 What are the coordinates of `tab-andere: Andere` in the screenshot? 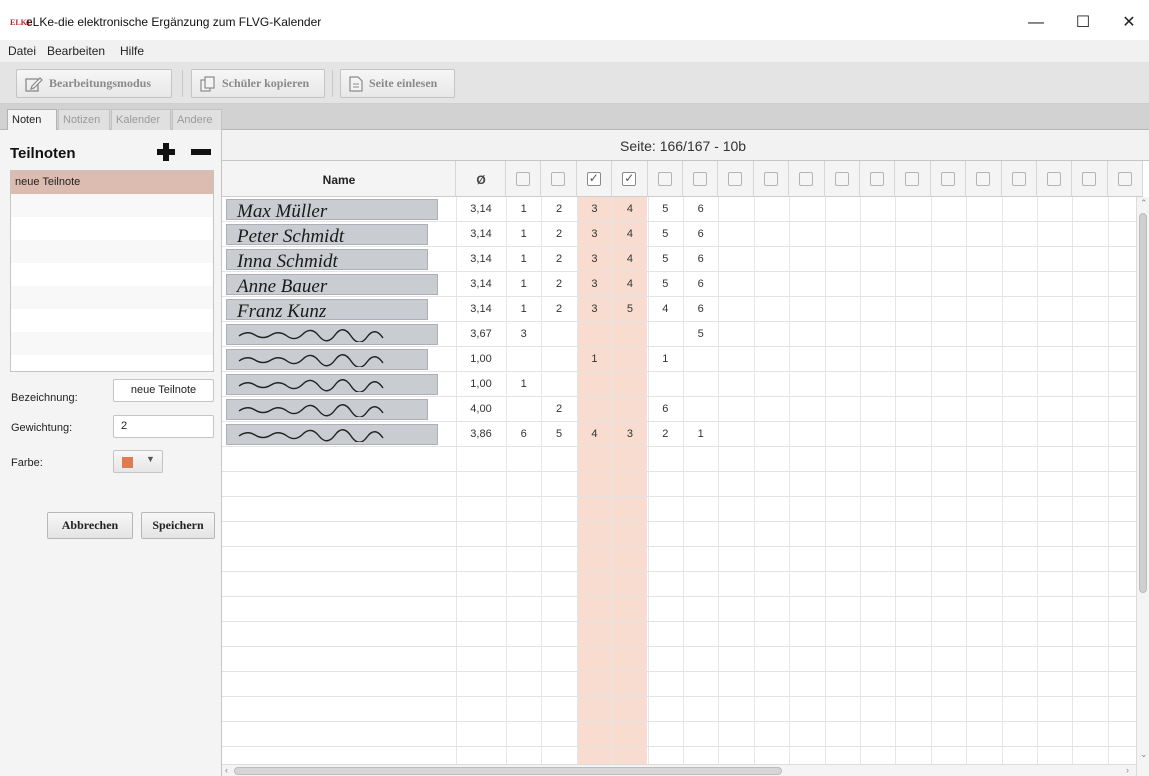 It's located at (197, 119).